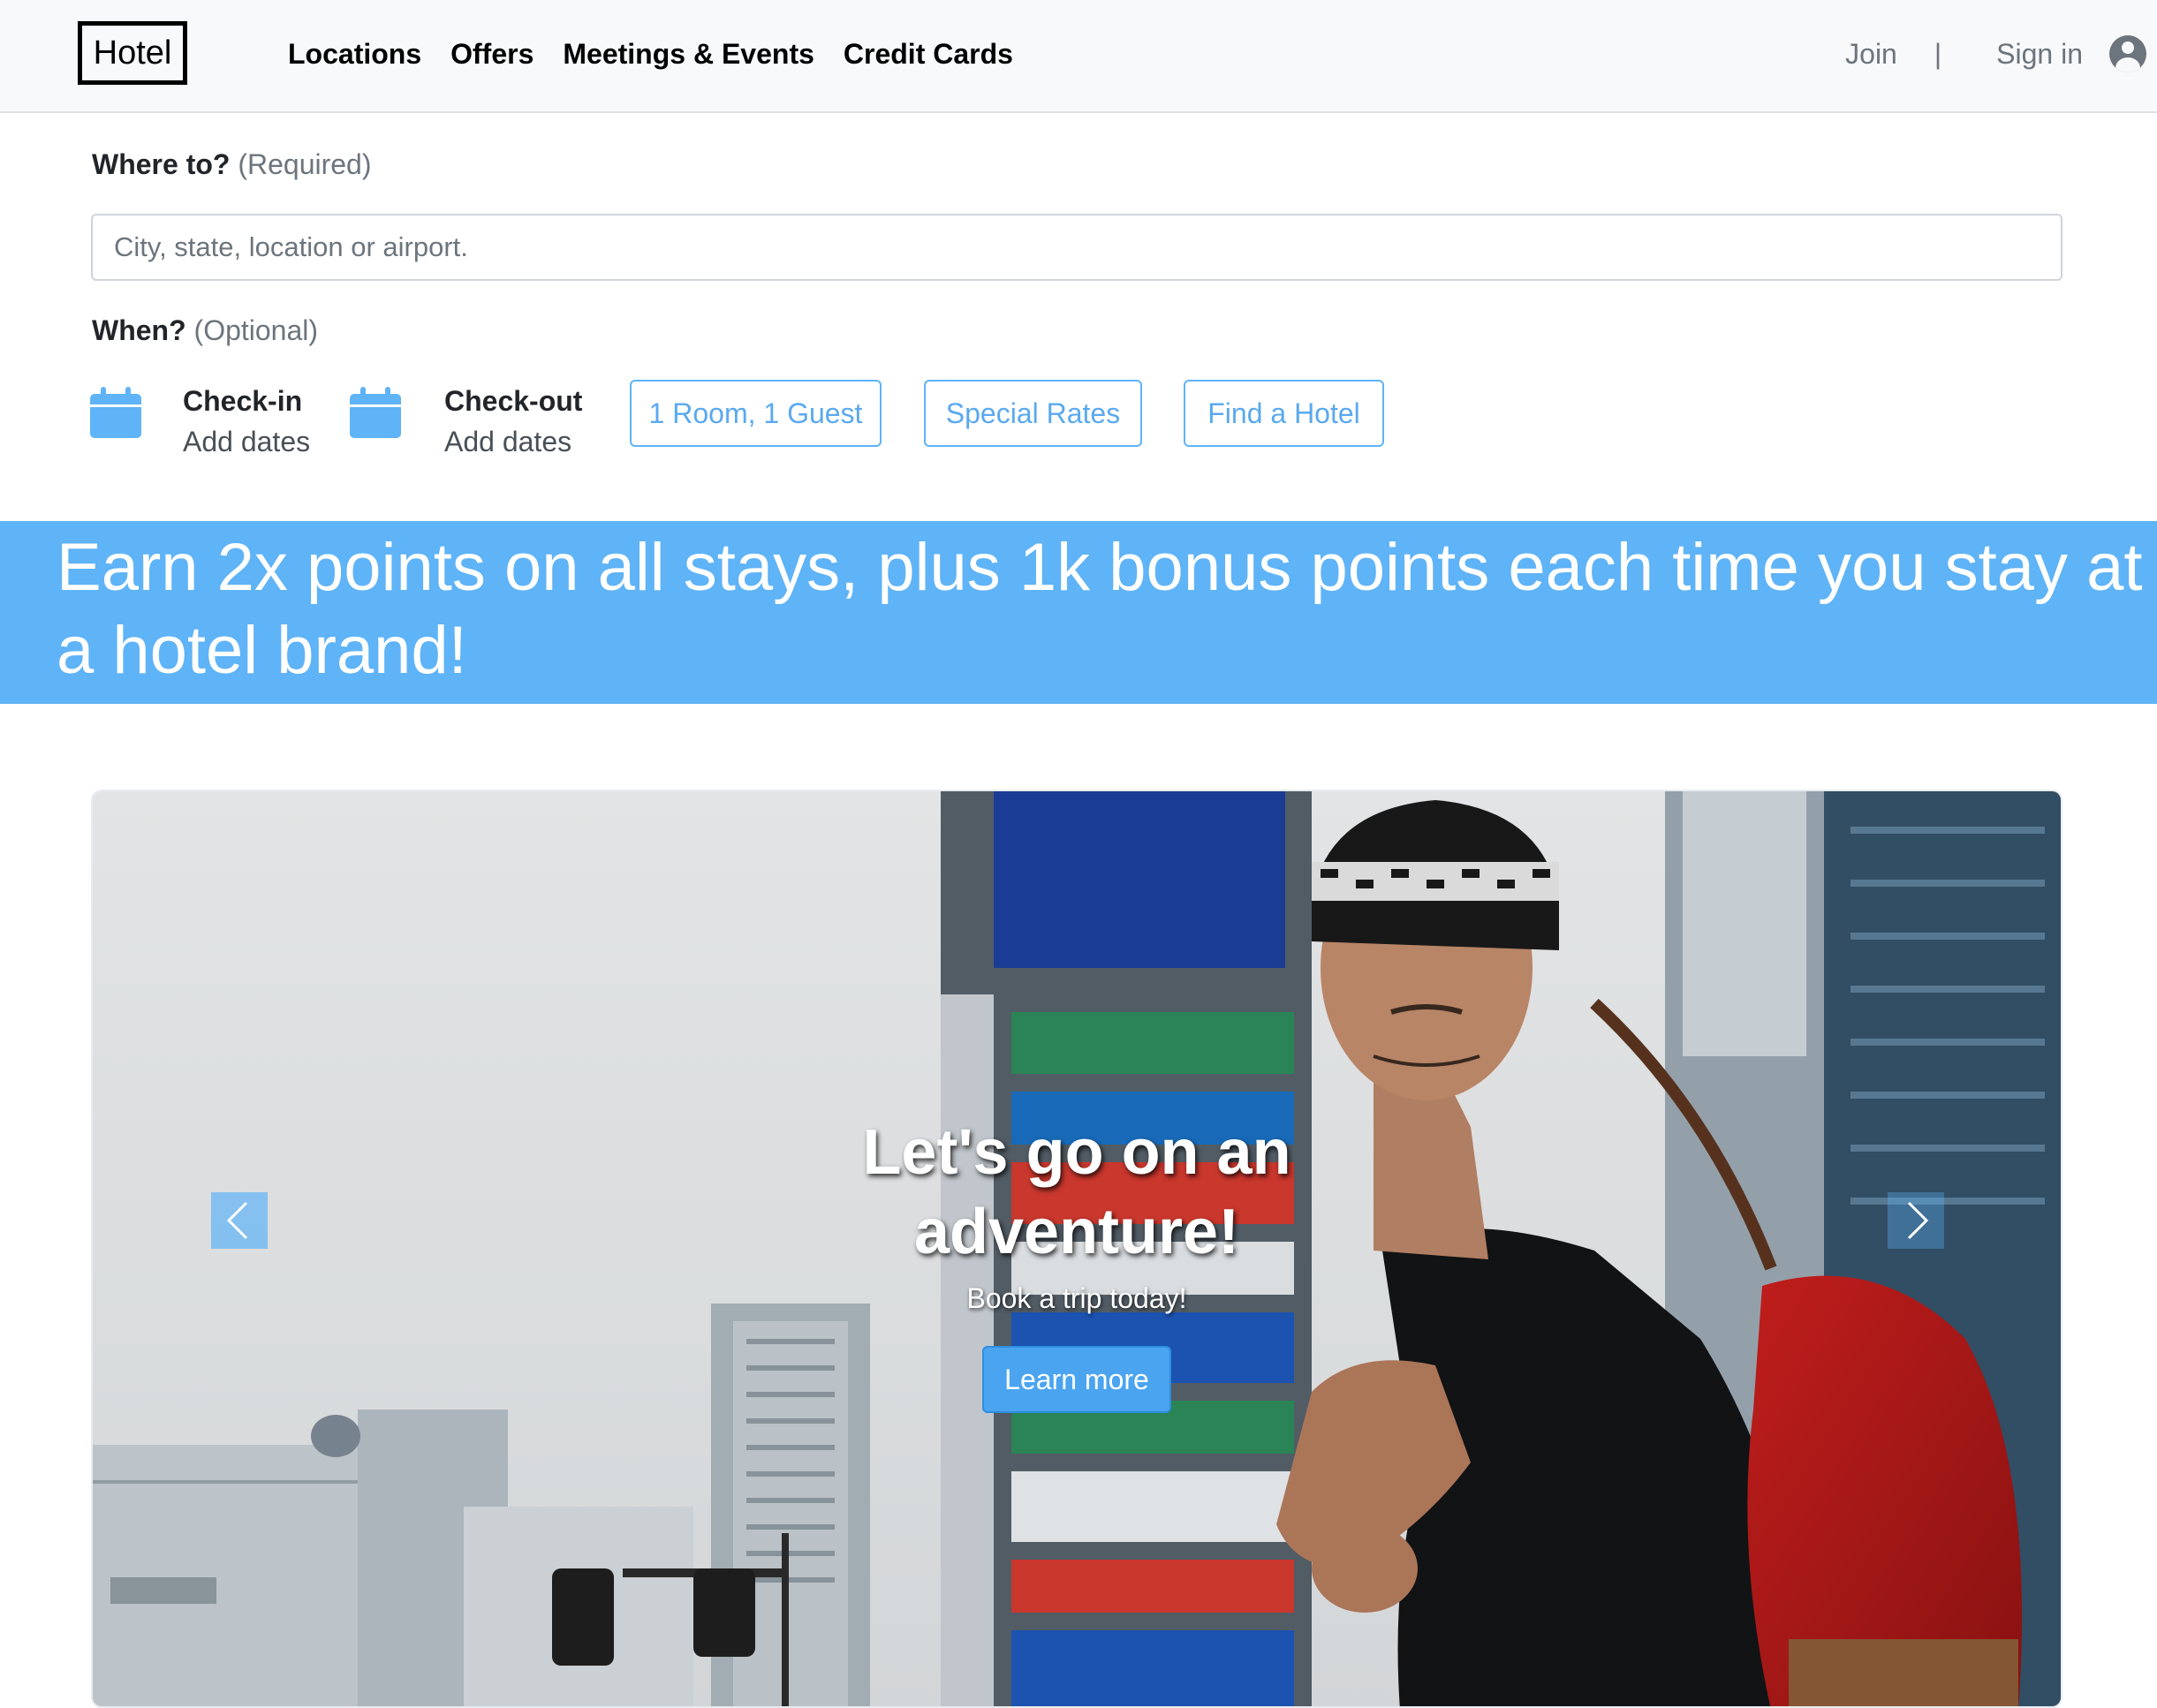 Image resolution: width=2157 pixels, height=1708 pixels. What do you see at coordinates (2039, 54) in the screenshot?
I see `sign-in-link: Sign in` at bounding box center [2039, 54].